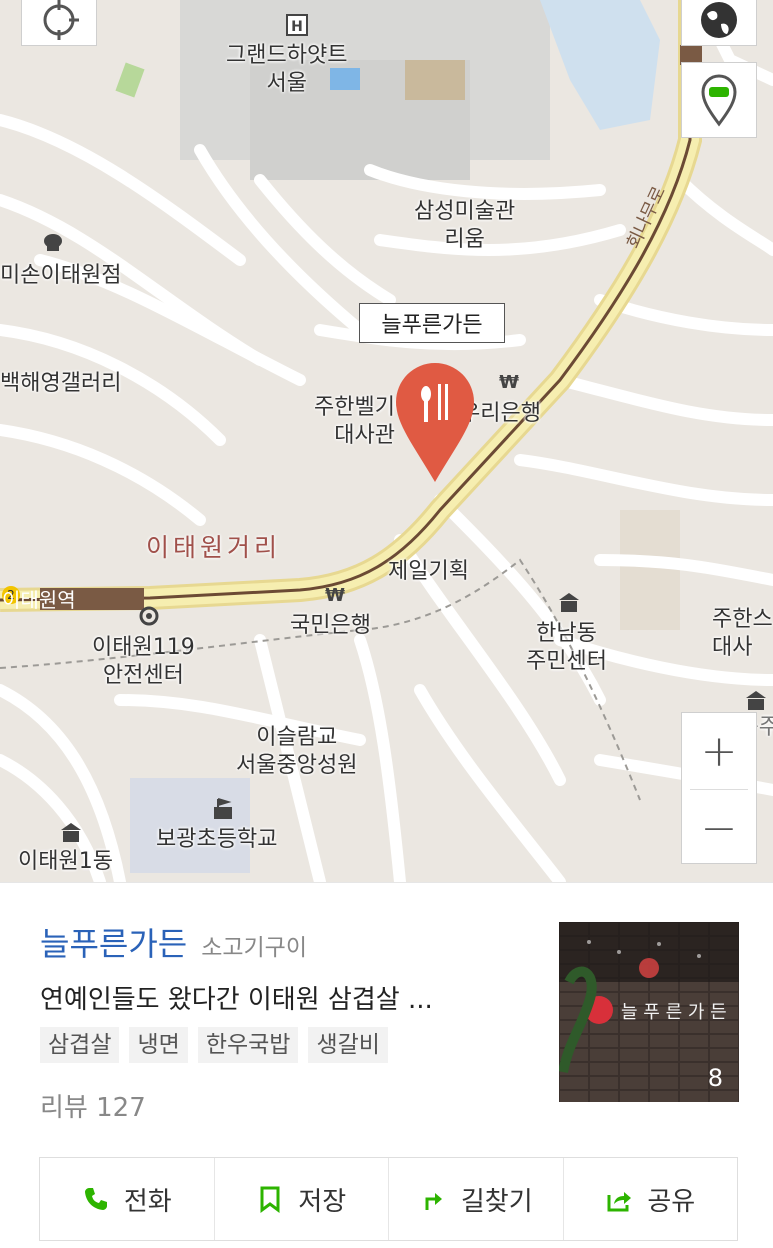 This screenshot has width=773, height=1248. I want to click on location-marker-icon, so click(719, 100).